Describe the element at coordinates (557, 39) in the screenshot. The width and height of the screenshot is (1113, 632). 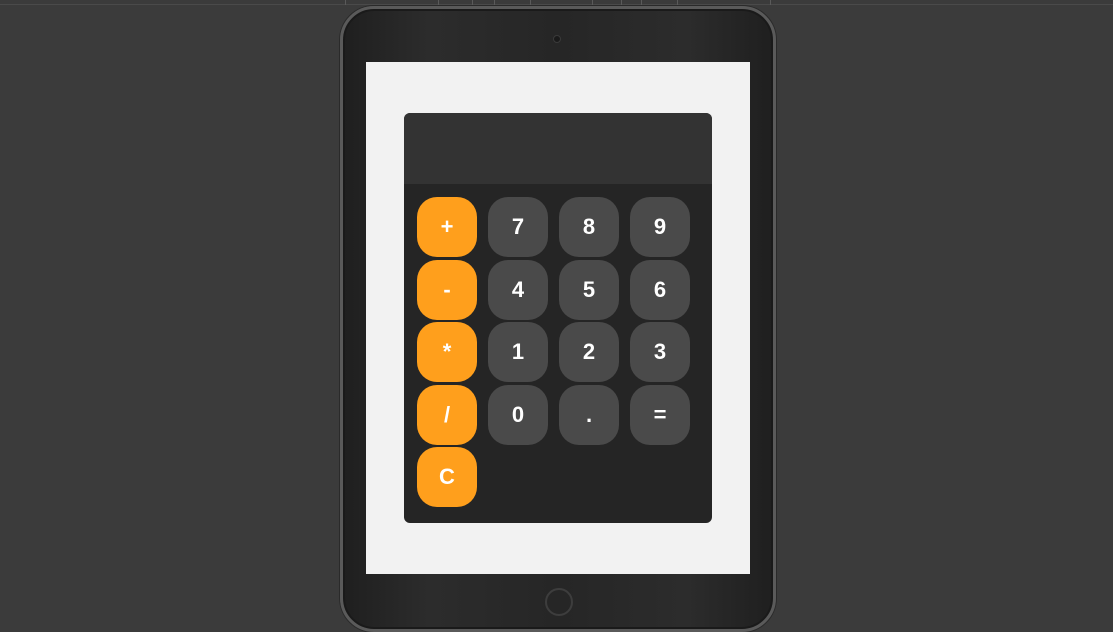
I see `front-camera` at that location.